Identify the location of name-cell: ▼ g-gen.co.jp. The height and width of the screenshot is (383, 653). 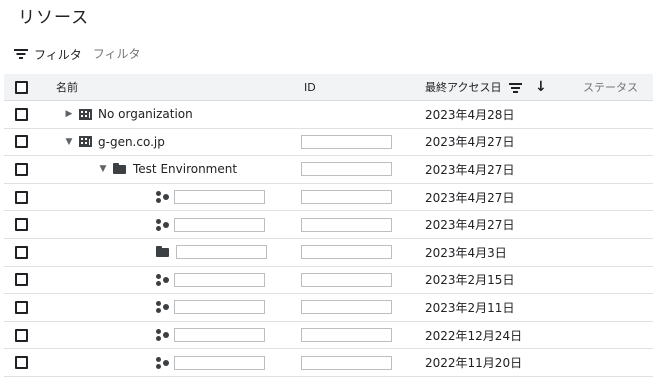
(114, 142).